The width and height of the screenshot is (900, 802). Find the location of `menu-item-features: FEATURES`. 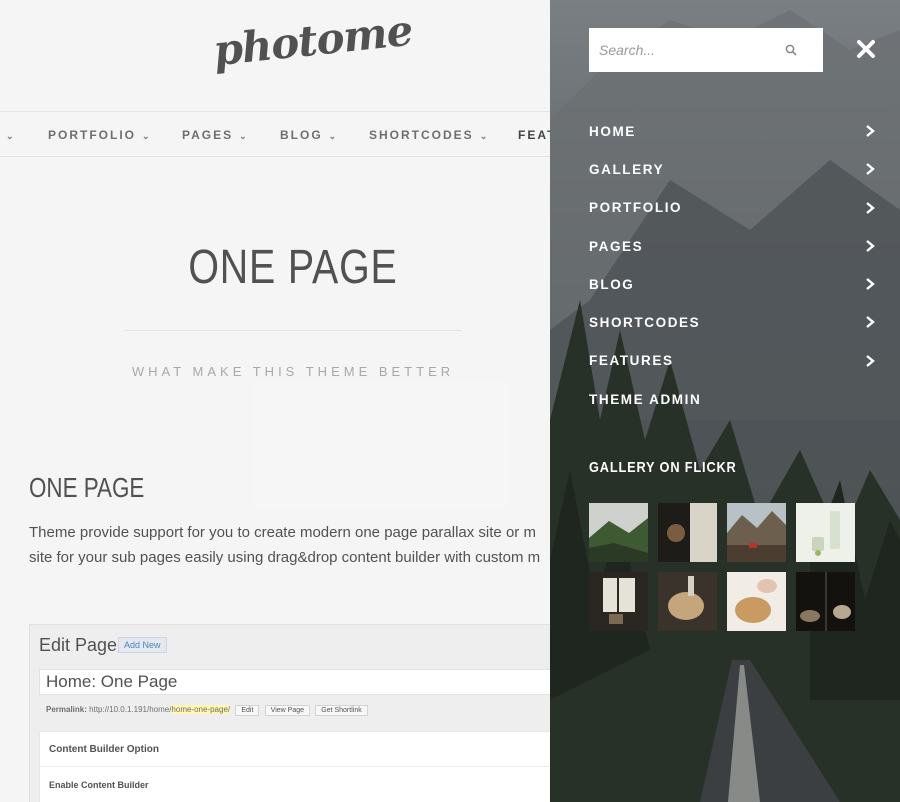

menu-item-features: FEATURES is located at coordinates (732, 361).